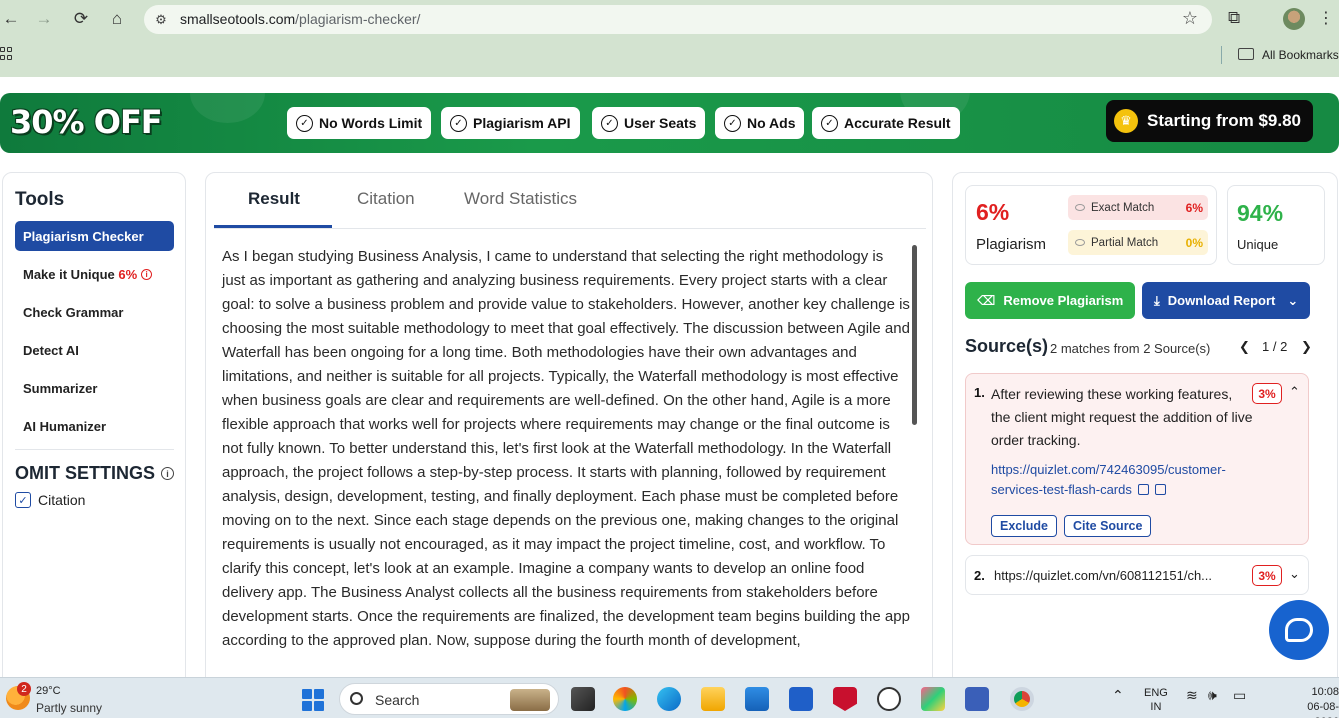  What do you see at coordinates (94, 236) in the screenshot?
I see `sidebar-item-plagiarism-checker: Plagiarism Checker` at bounding box center [94, 236].